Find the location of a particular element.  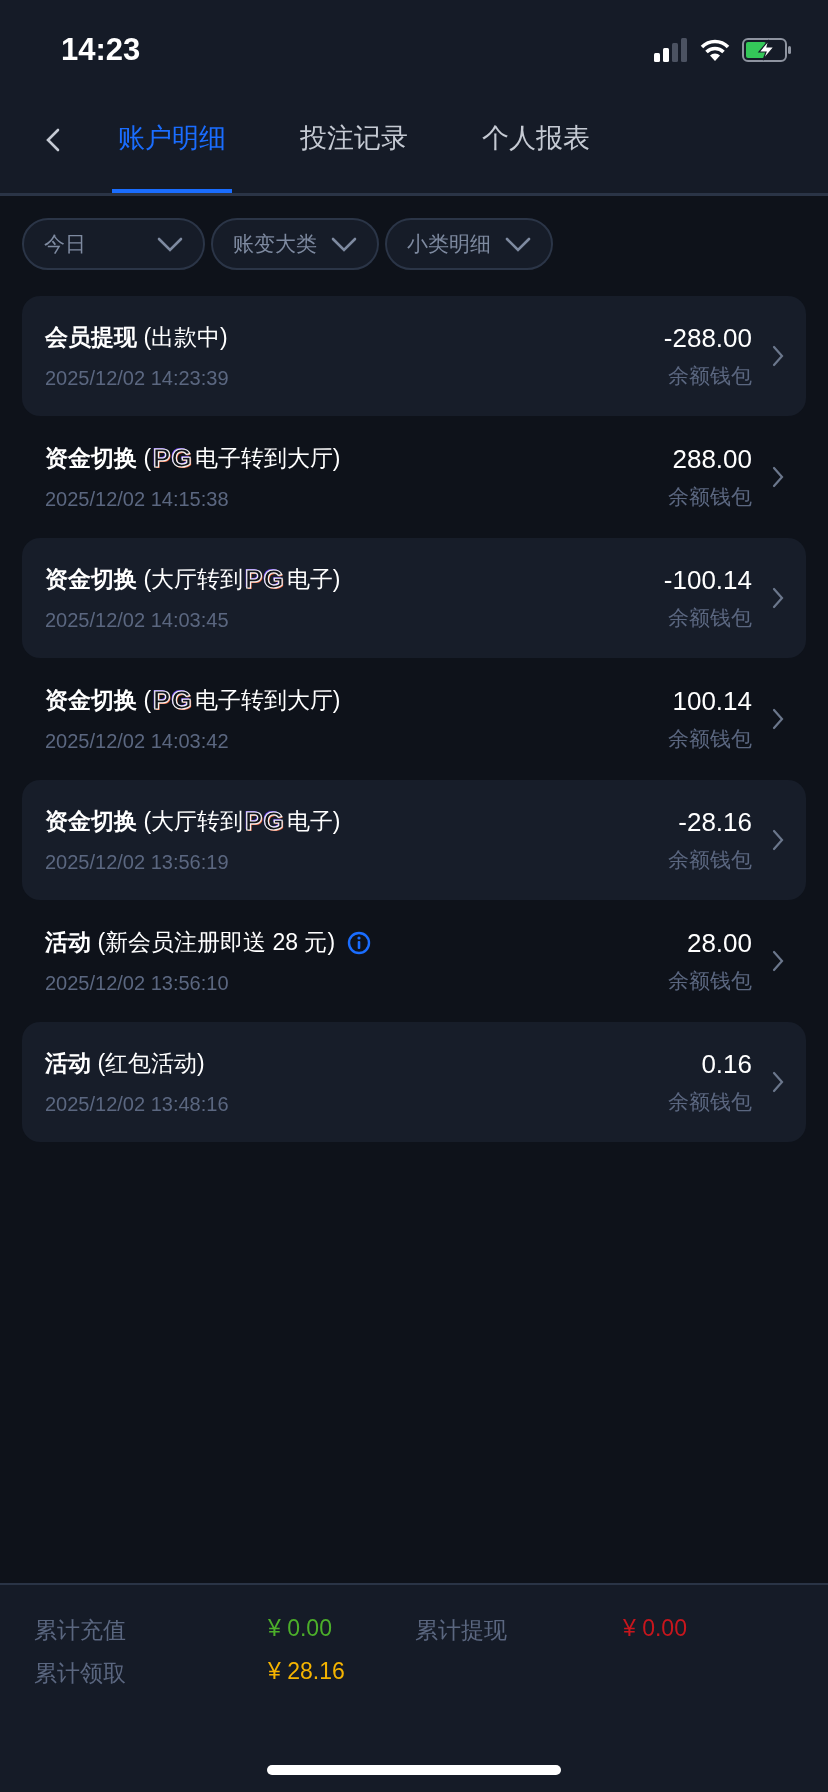

entry-amount: -28.16 is located at coordinates (715, 822).